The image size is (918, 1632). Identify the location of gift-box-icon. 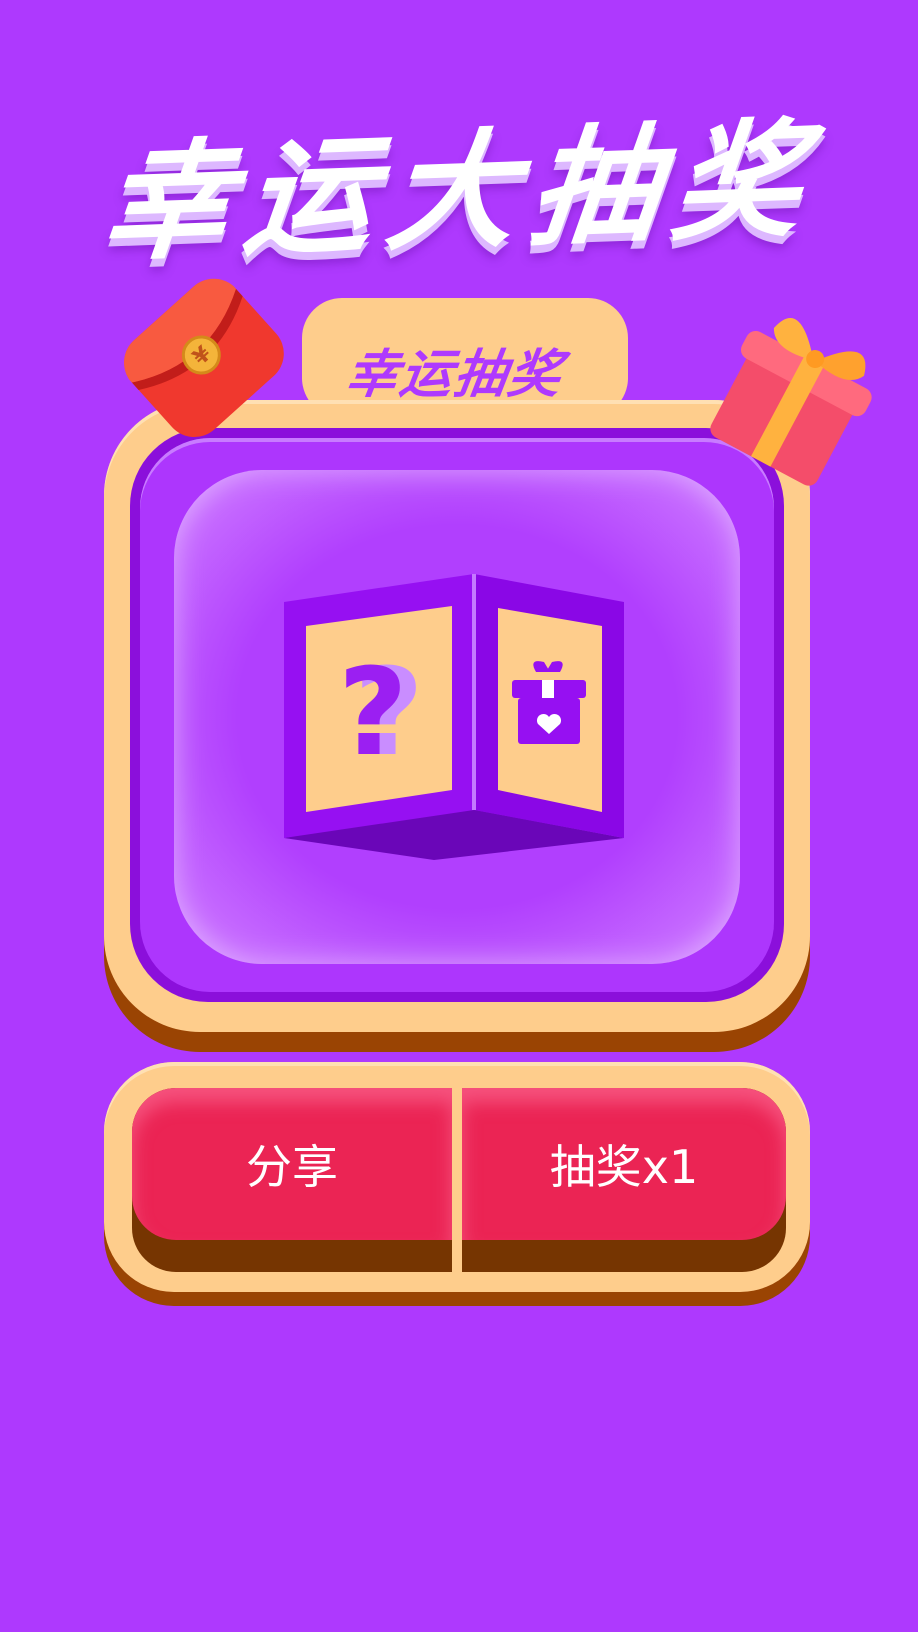
(791, 402).